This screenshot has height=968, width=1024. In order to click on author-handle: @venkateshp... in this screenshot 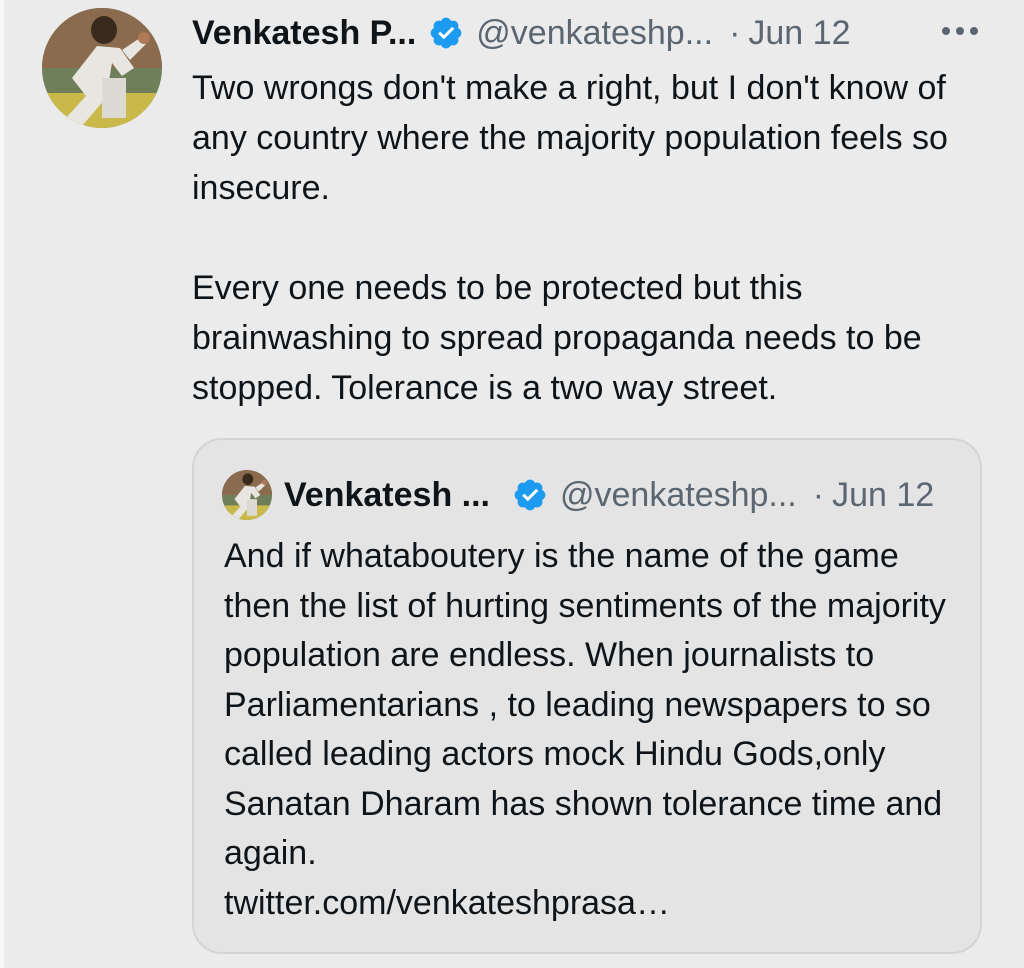, I will do `click(594, 33)`.